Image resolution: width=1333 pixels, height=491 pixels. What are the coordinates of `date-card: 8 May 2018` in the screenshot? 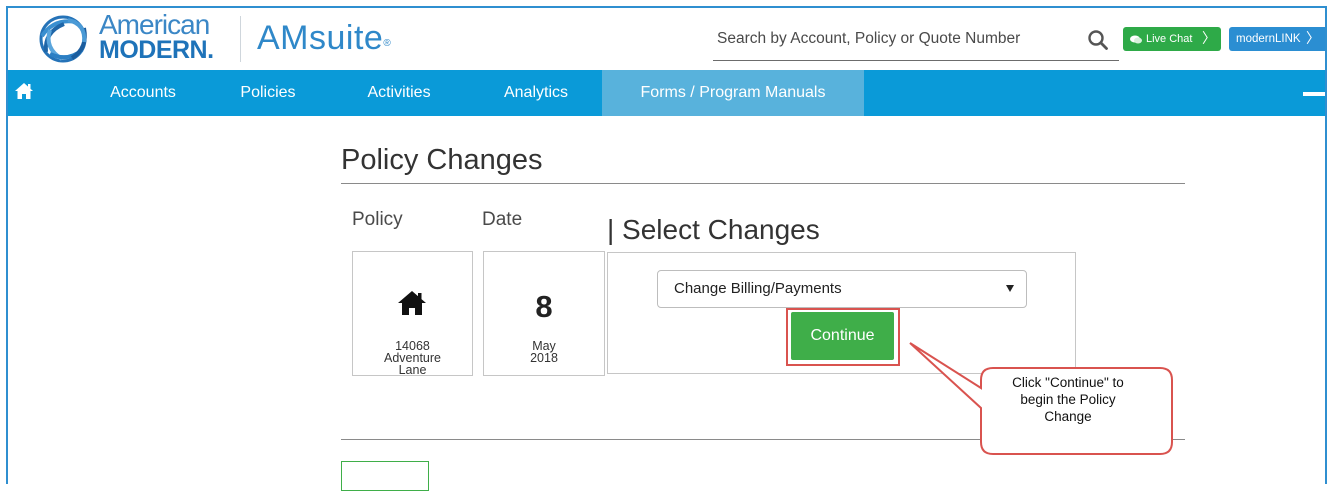 It's located at (544, 313).